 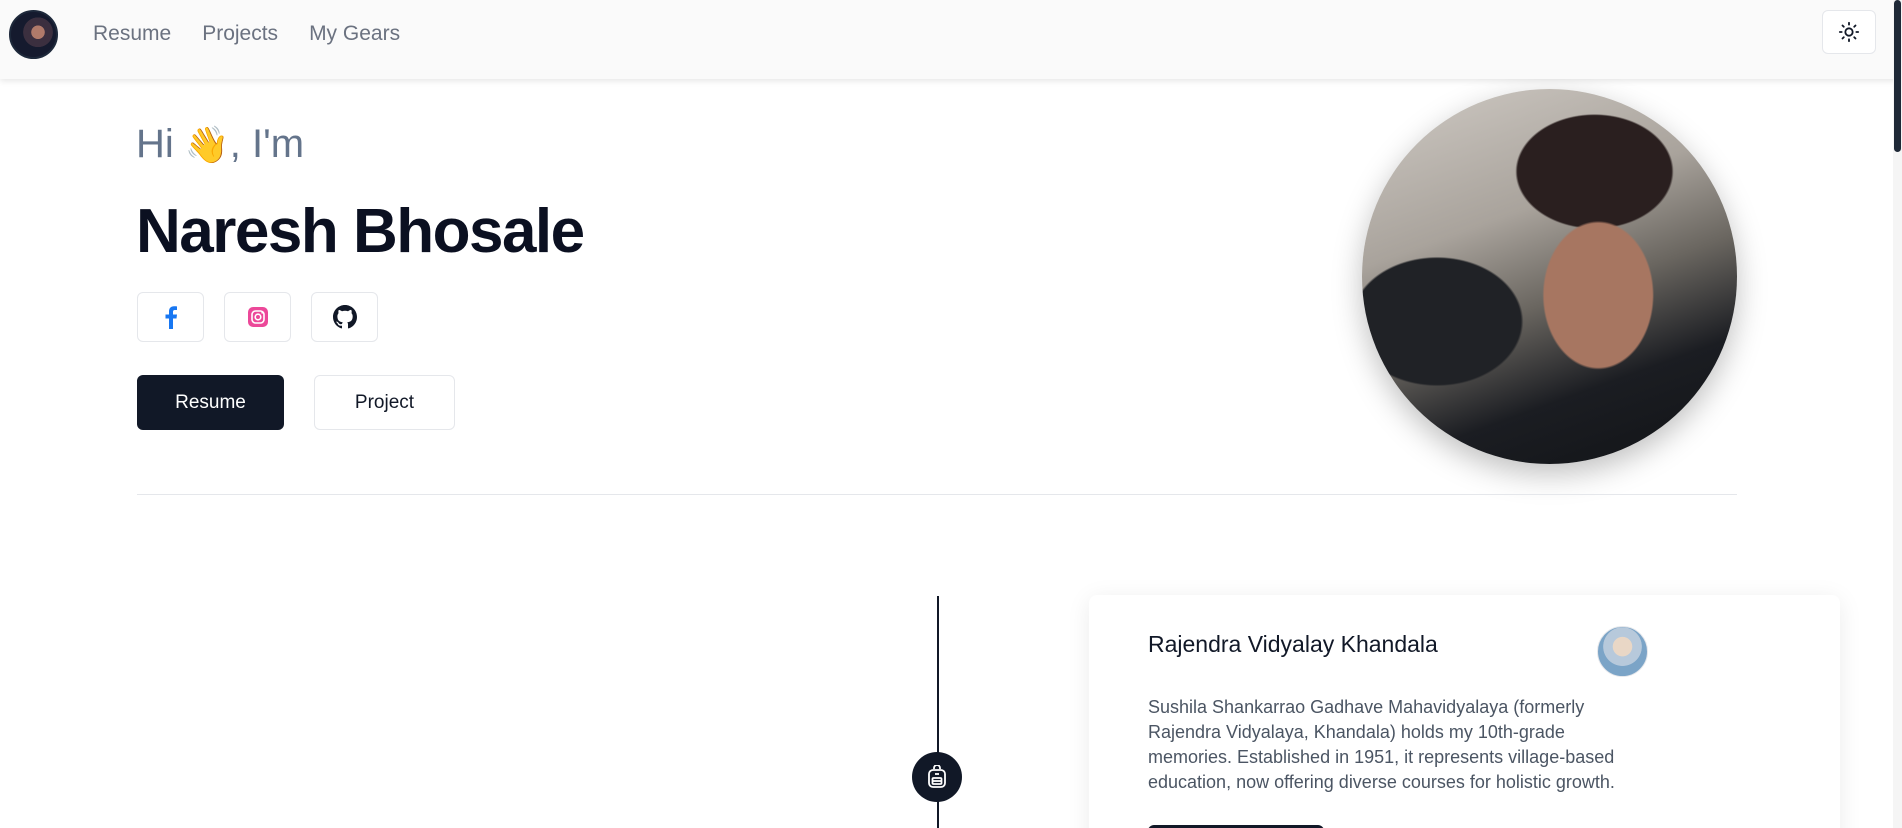 I want to click on resume-button: Resume, so click(x=210, y=402).